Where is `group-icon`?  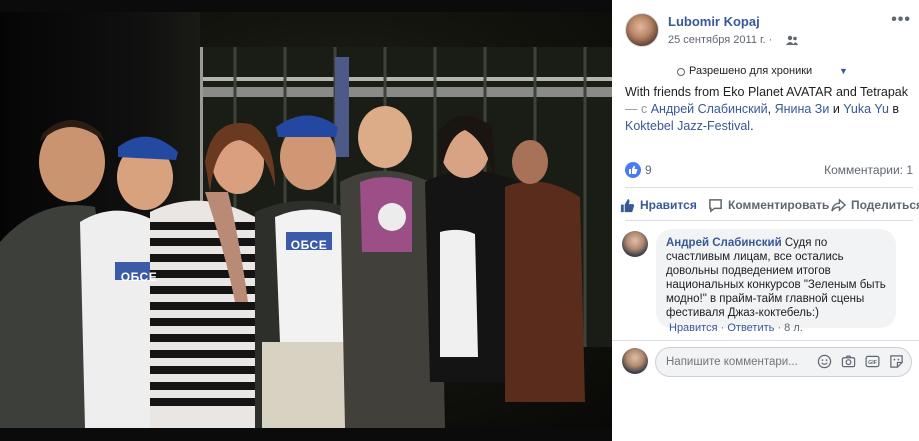 group-icon is located at coordinates (792, 40).